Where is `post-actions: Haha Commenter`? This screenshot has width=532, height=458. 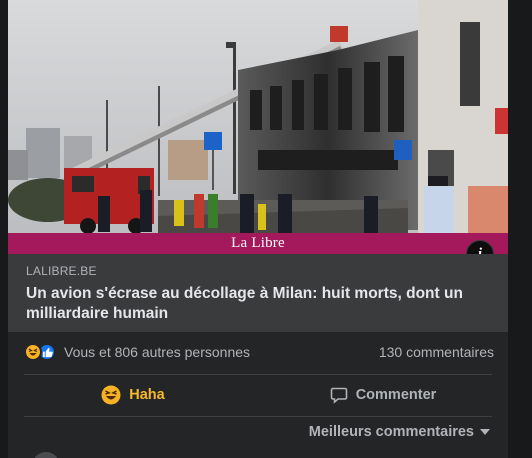
post-actions: Haha Commenter is located at coordinates (258, 395).